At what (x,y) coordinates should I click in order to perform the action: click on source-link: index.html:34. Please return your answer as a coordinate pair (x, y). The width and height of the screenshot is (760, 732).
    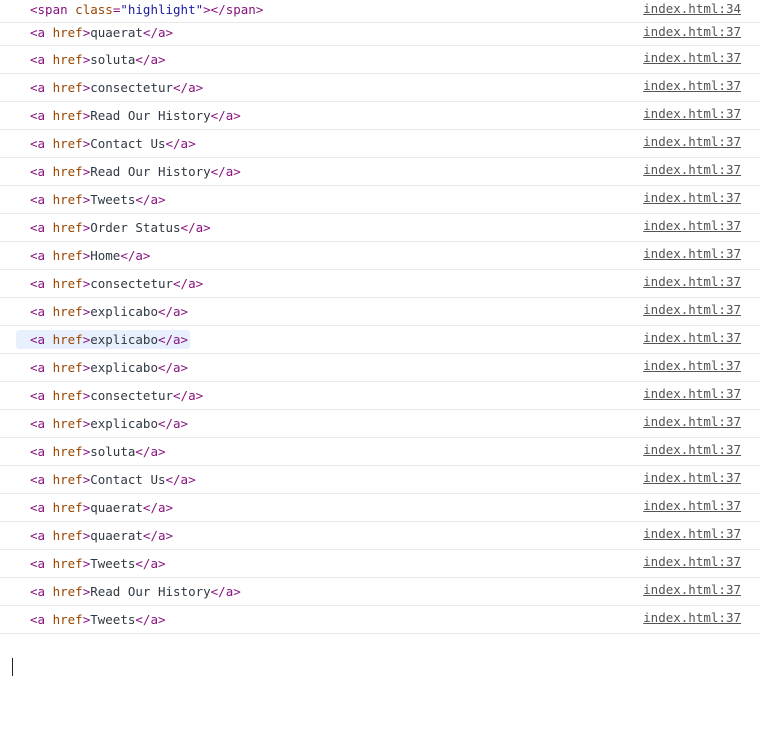
    Looking at the image, I should click on (692, 9).